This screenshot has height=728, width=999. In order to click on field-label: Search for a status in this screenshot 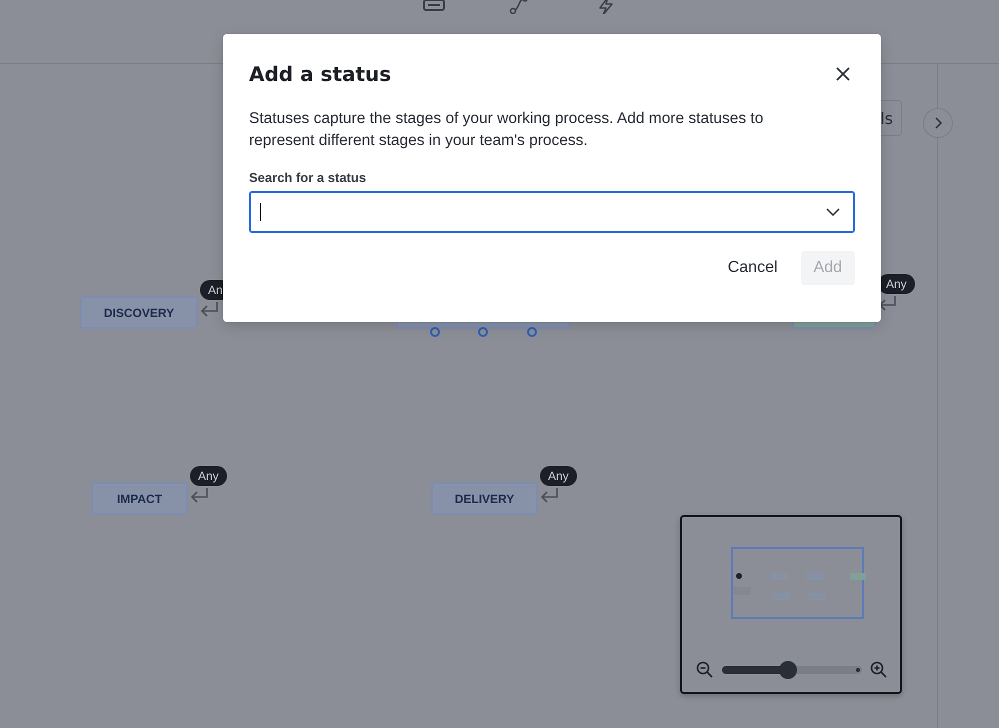, I will do `click(308, 177)`.